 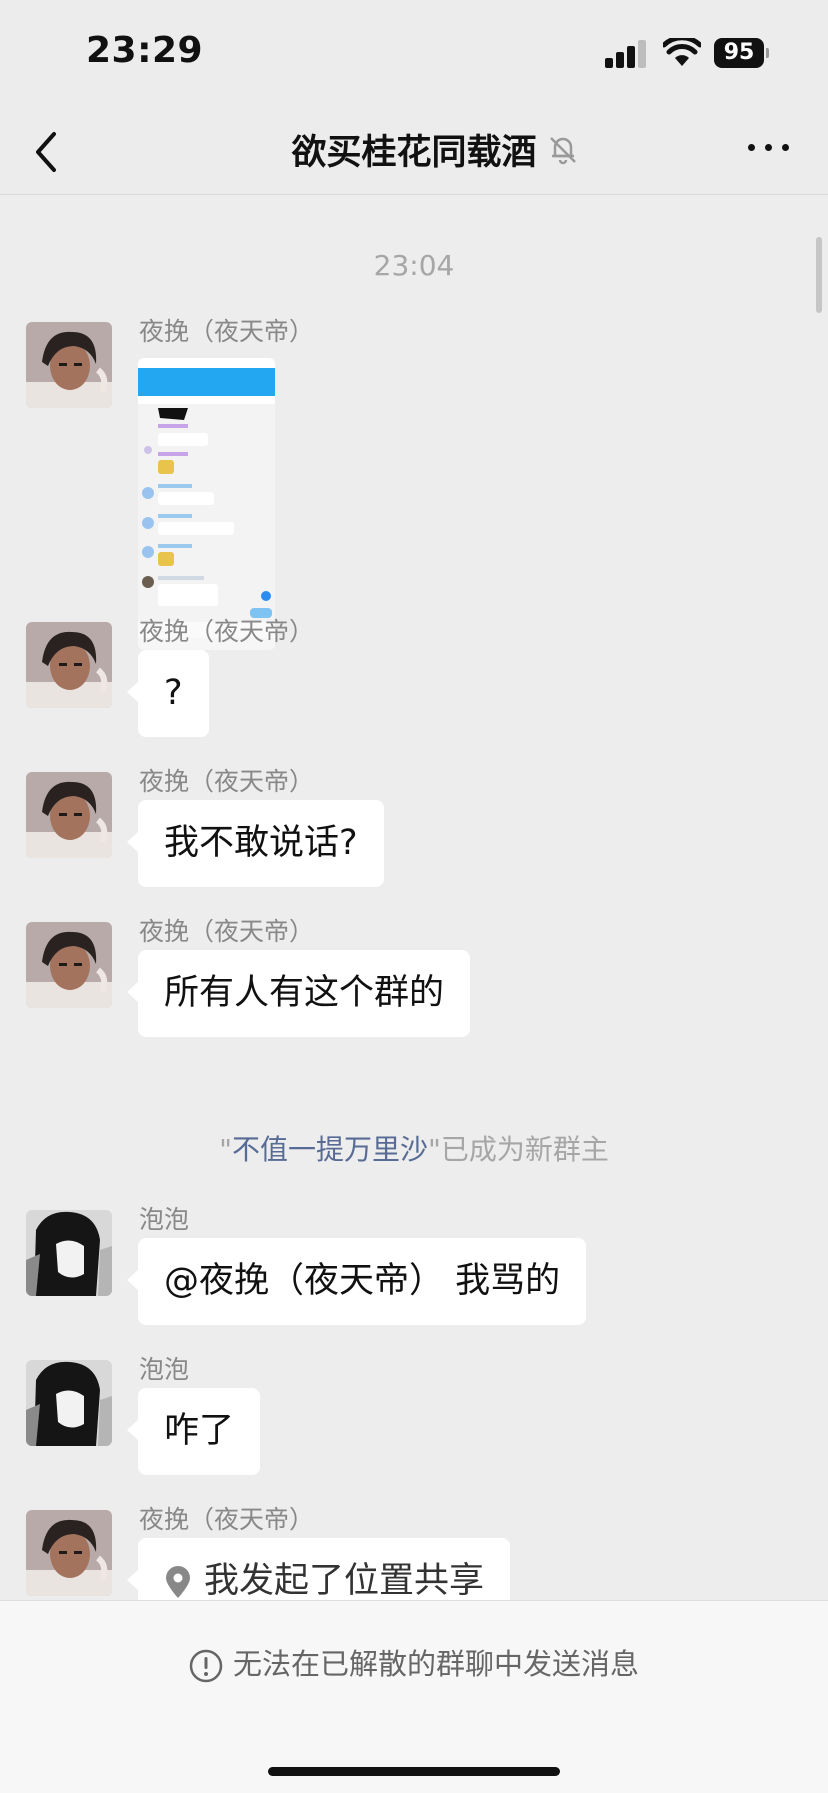 I want to click on nav-bar: 欲买桂花同载酒, so click(x=414, y=152).